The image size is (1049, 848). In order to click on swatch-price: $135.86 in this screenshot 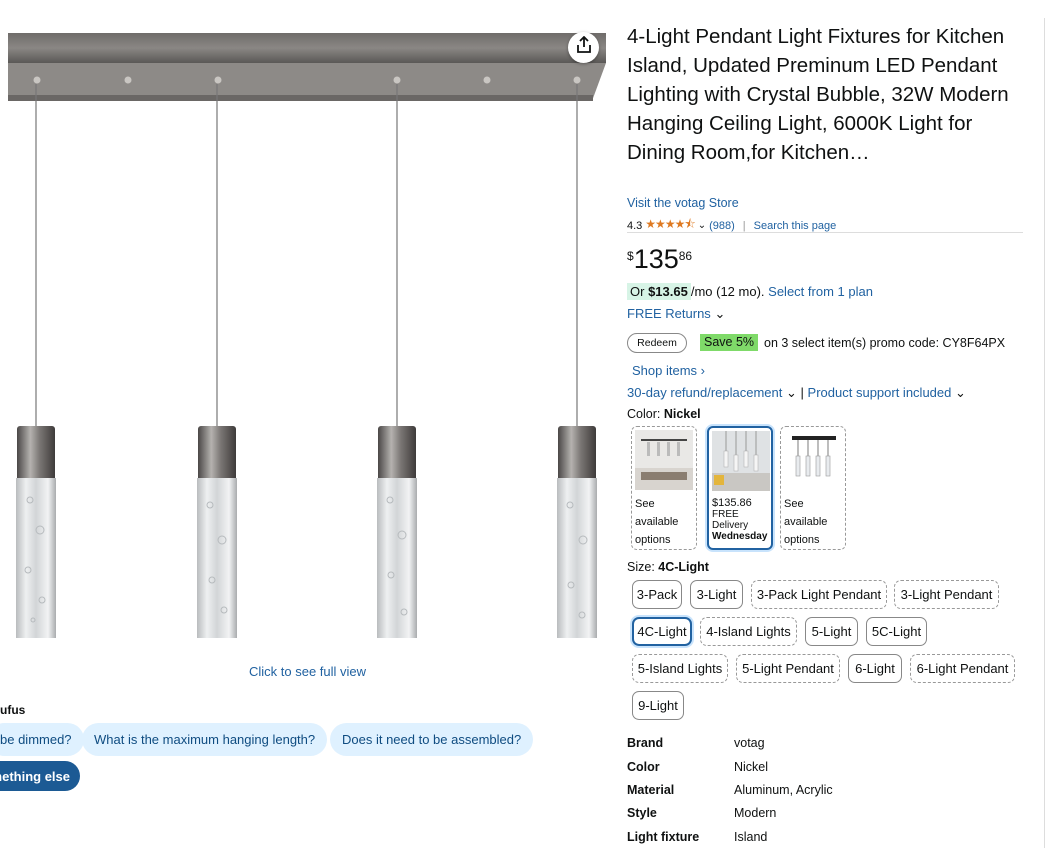, I will do `click(732, 503)`.